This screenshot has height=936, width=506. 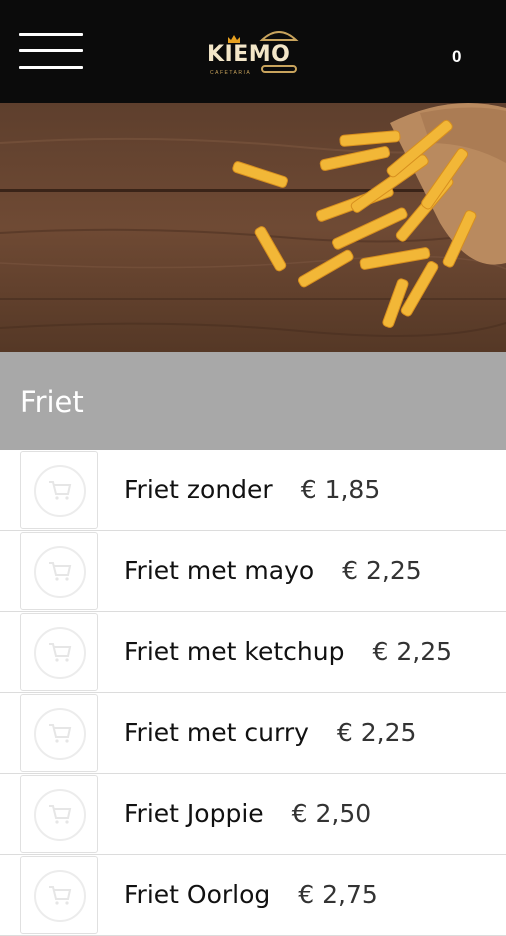 I want to click on logo-text: KIEMO, so click(x=249, y=54).